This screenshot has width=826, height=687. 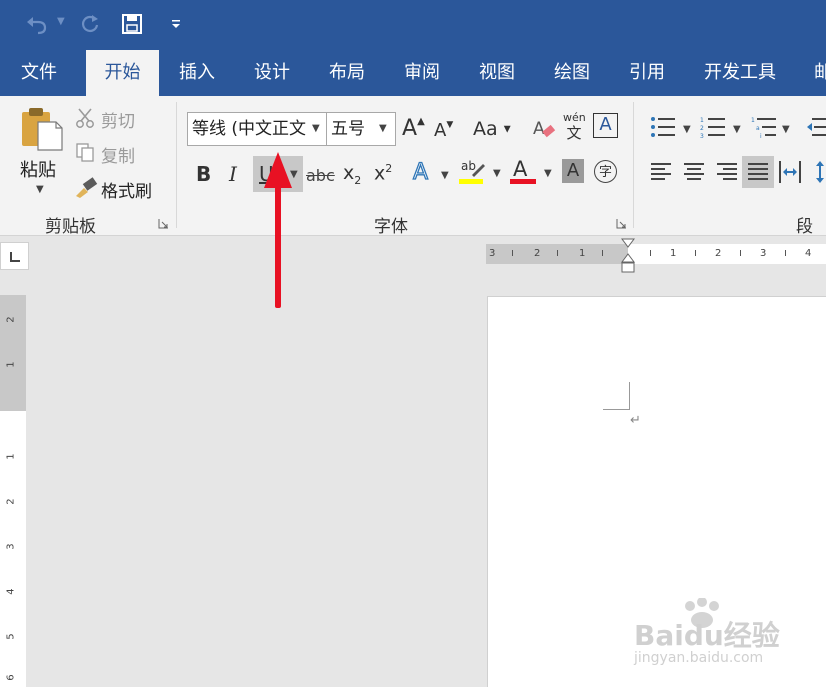 I want to click on grow-font-icon: ▲, so click(x=421, y=121).